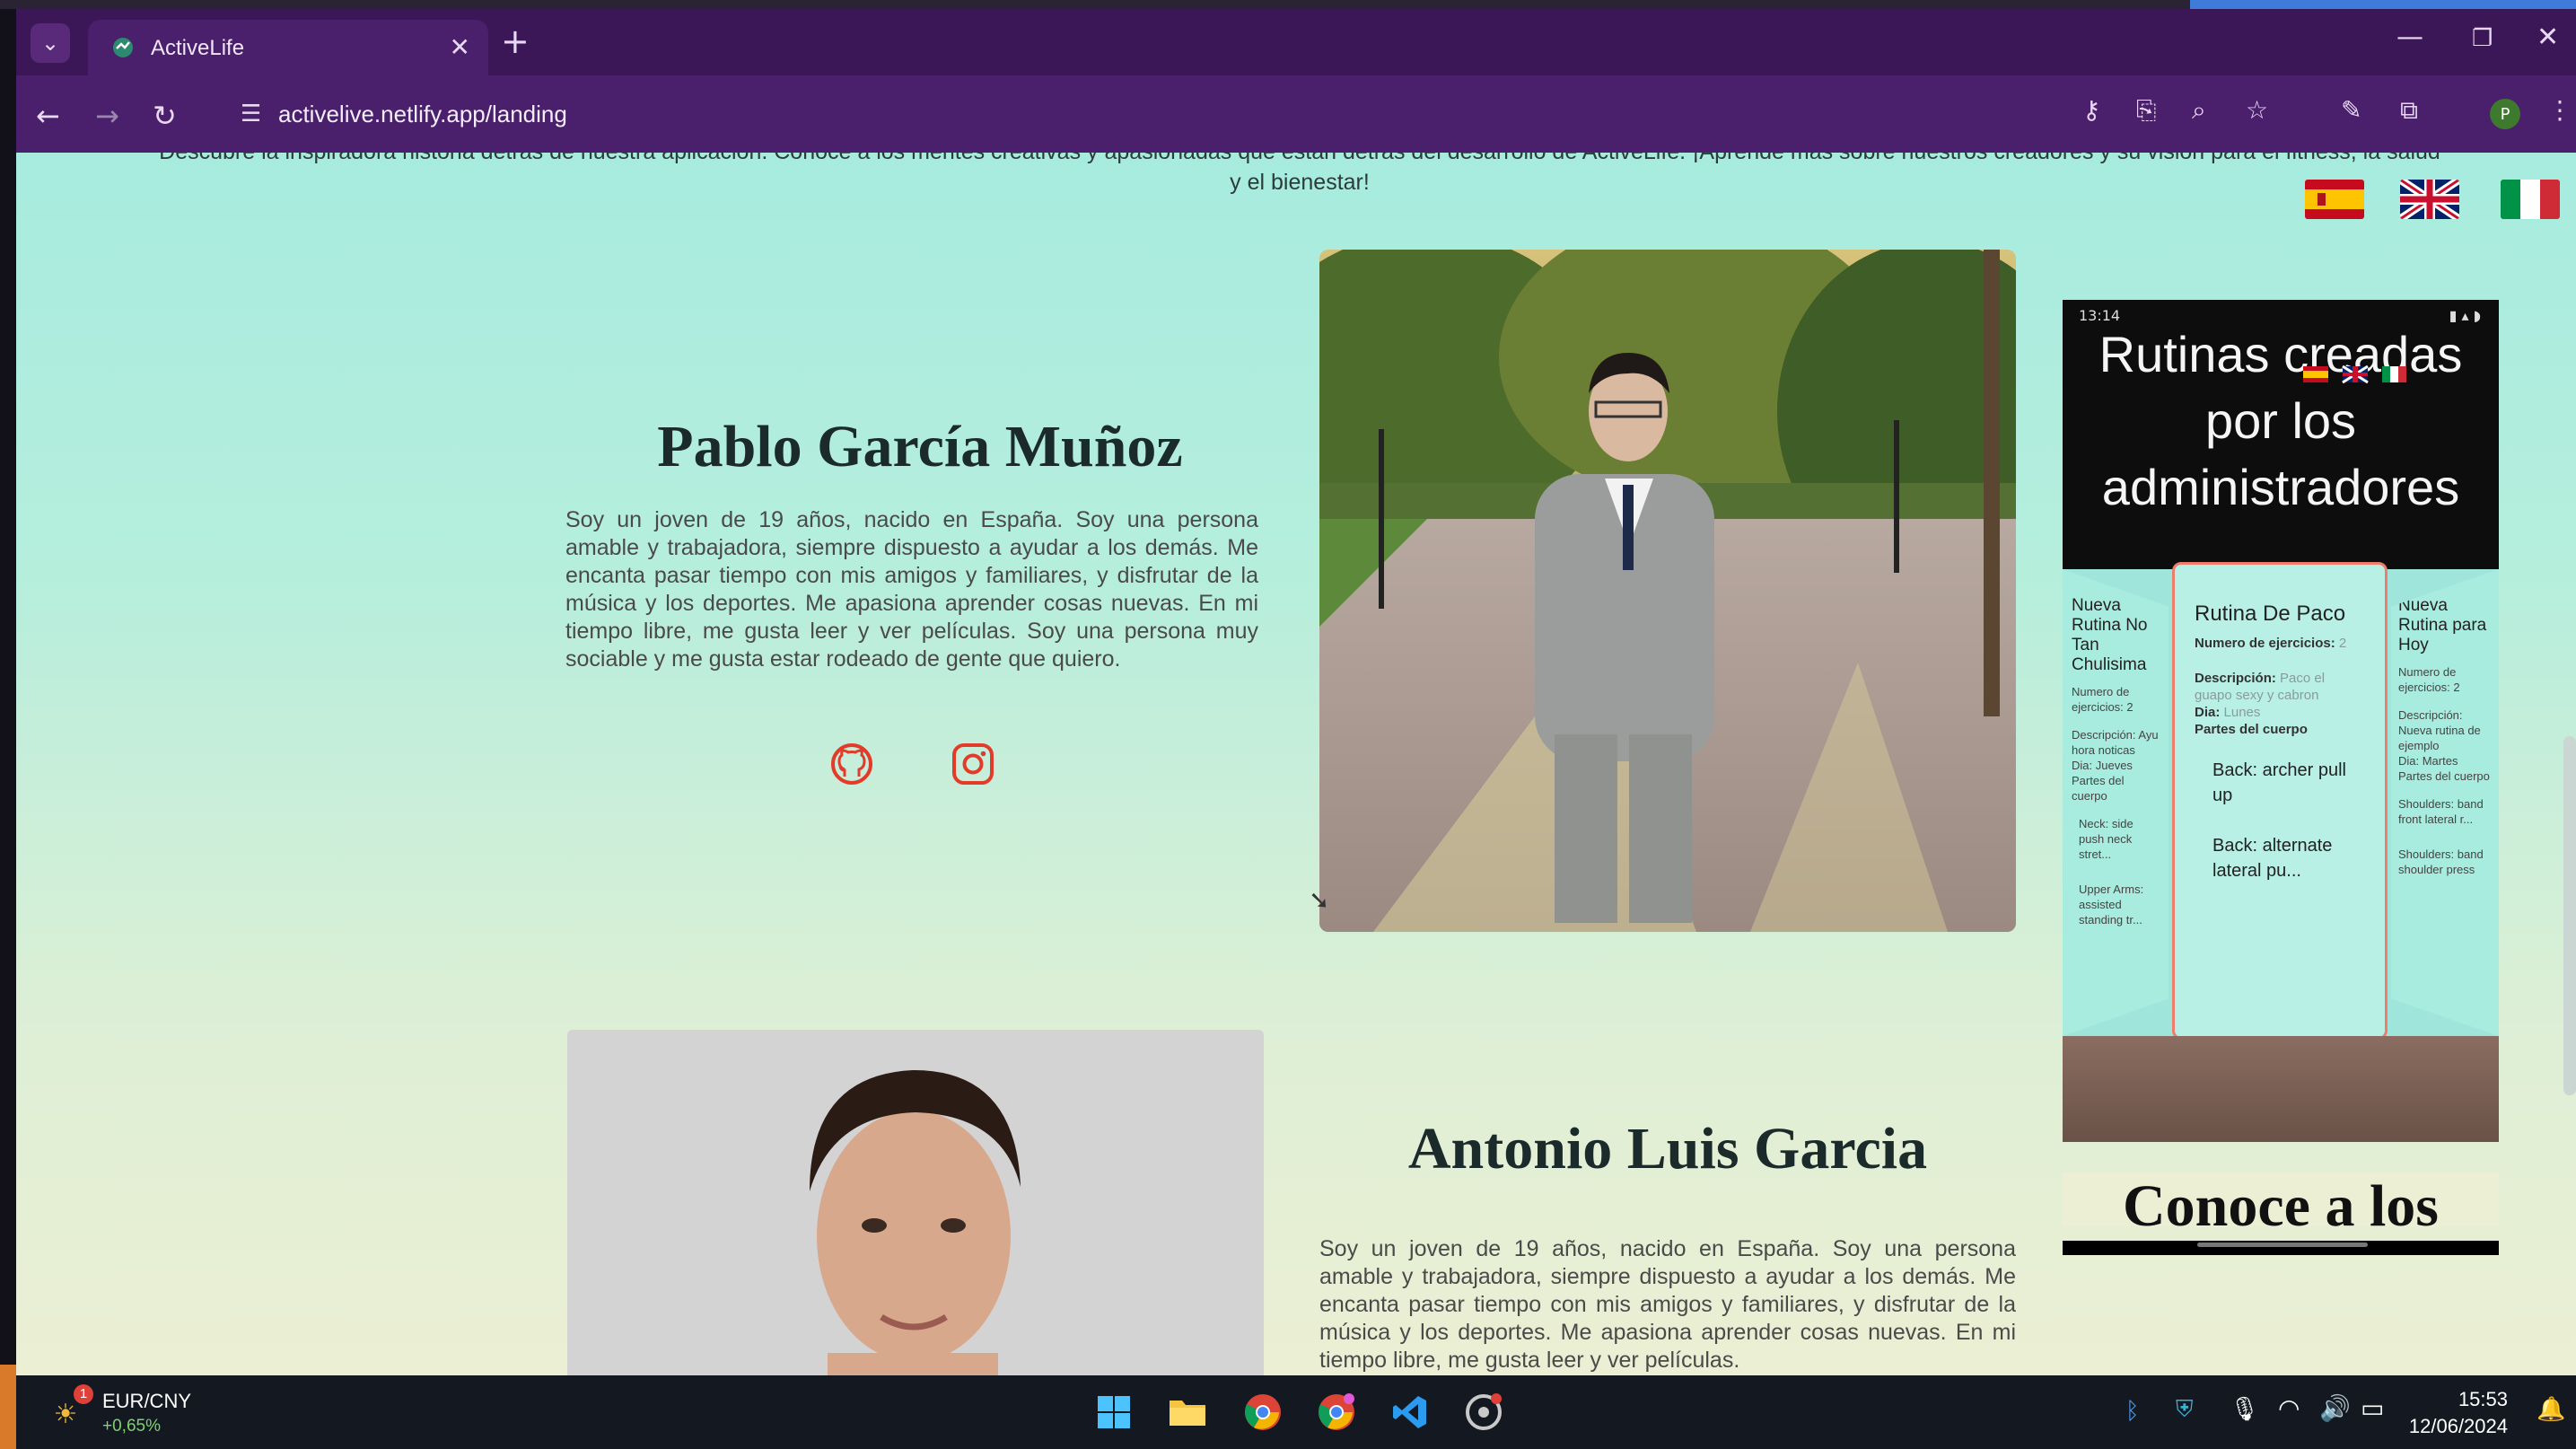 The height and width of the screenshot is (1449, 2576). Describe the element at coordinates (2091, 110) in the screenshot. I see `password-key-icon: ⚷` at that location.